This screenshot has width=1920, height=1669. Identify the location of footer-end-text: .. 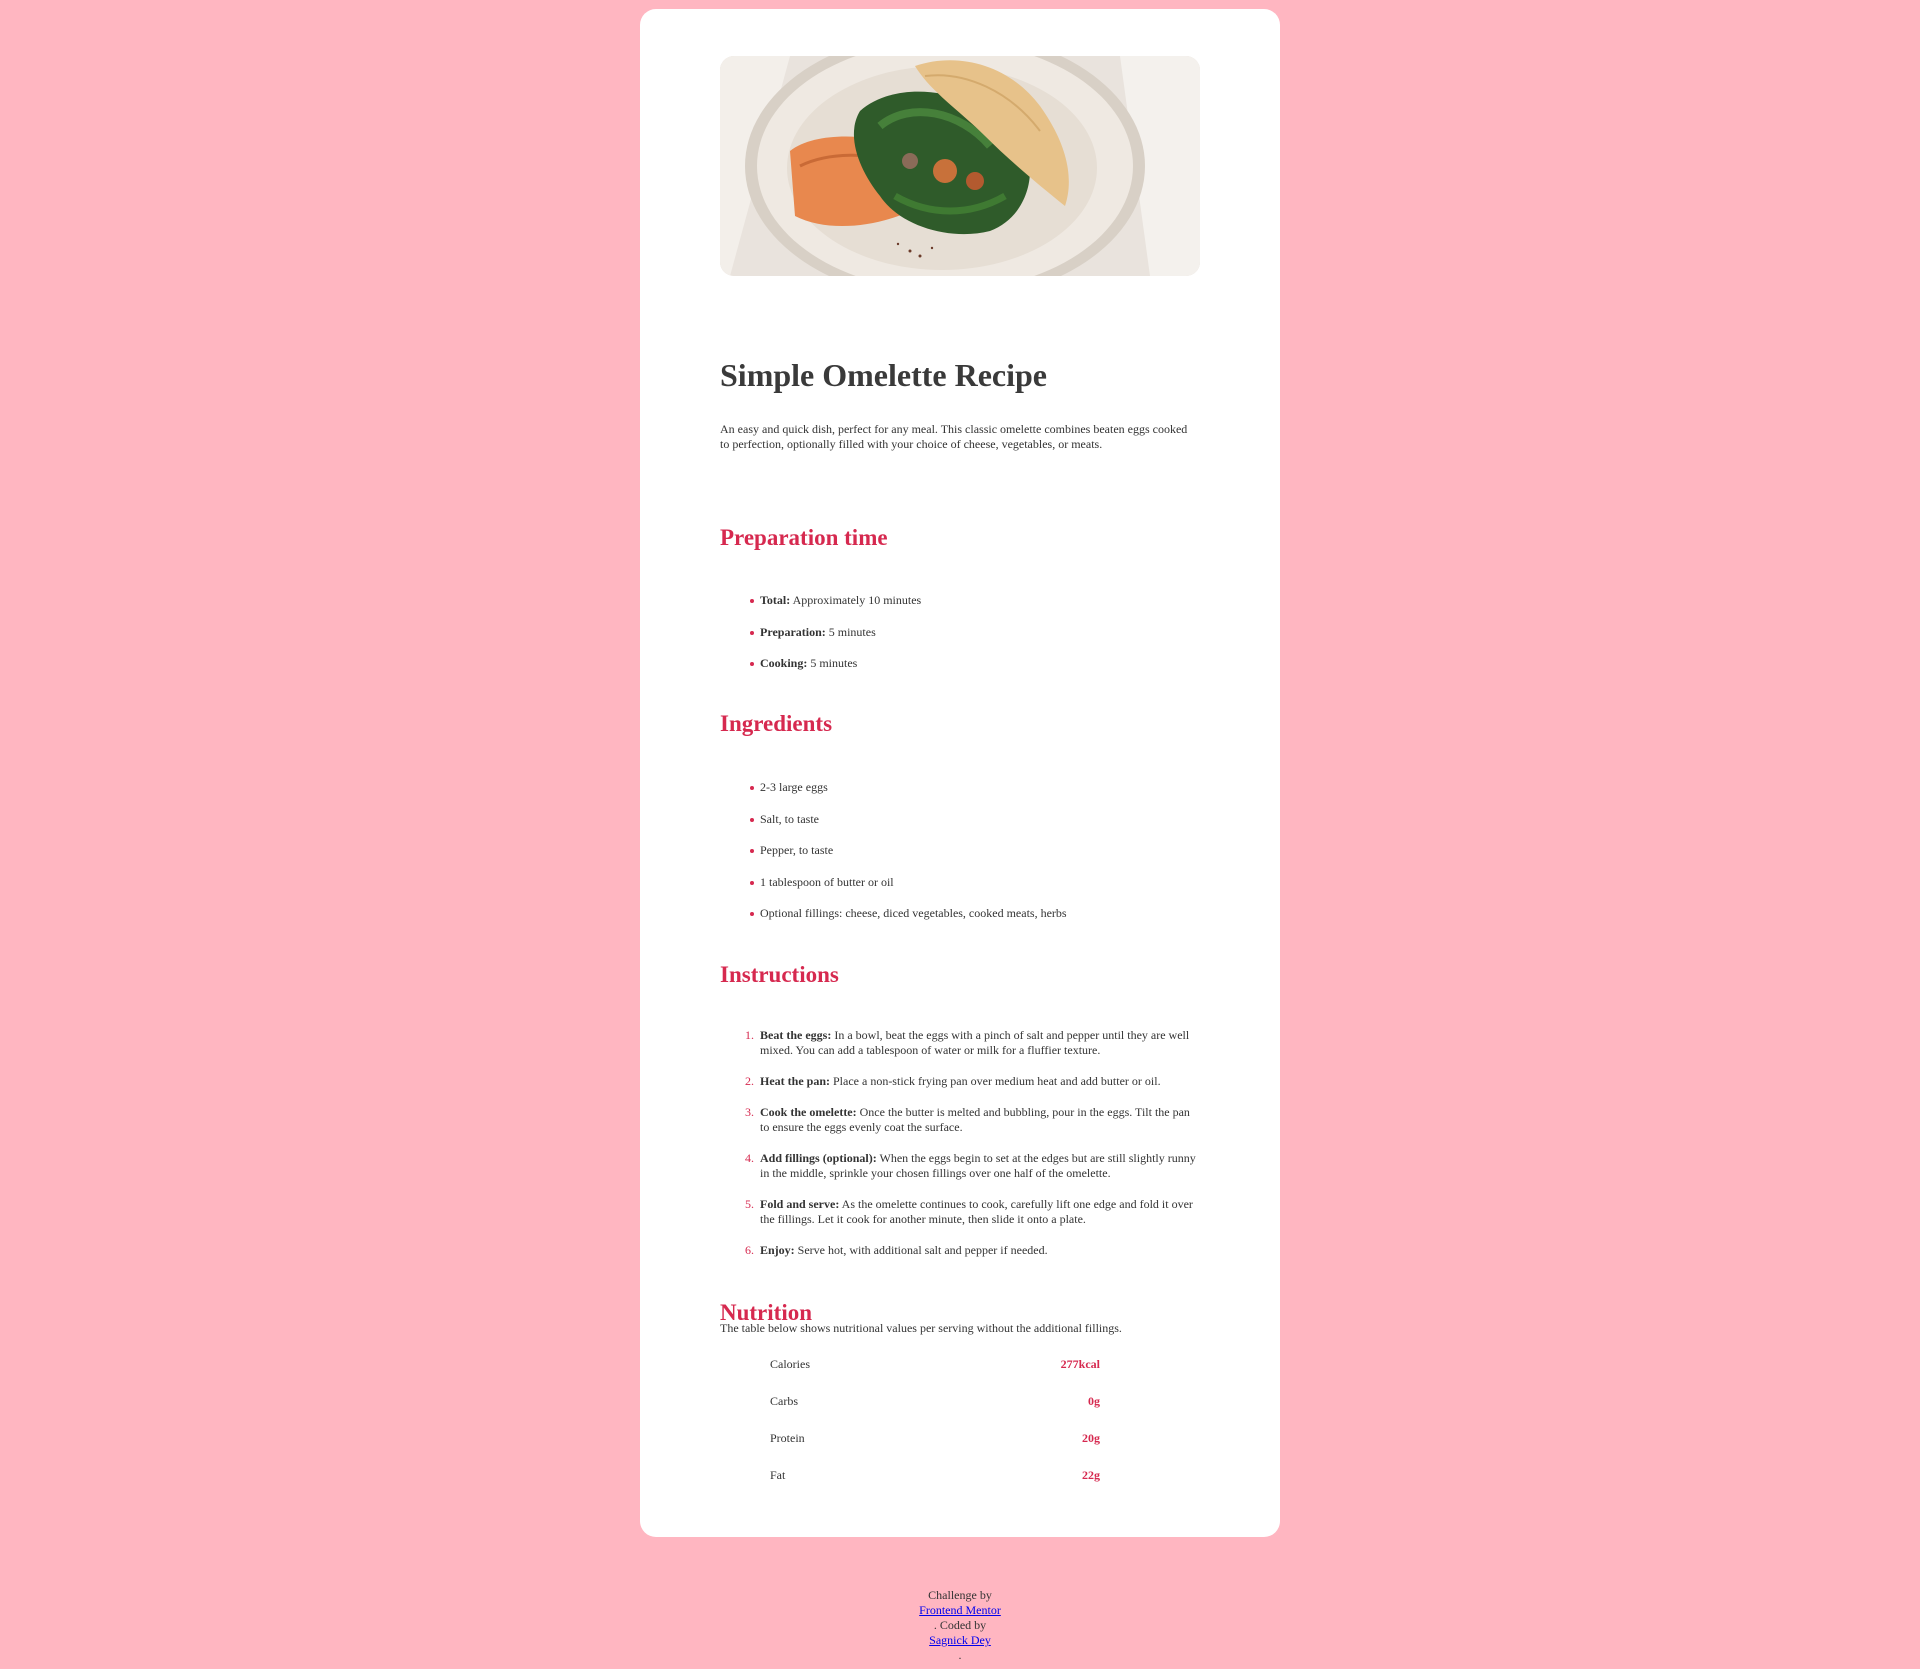
(960, 1655).